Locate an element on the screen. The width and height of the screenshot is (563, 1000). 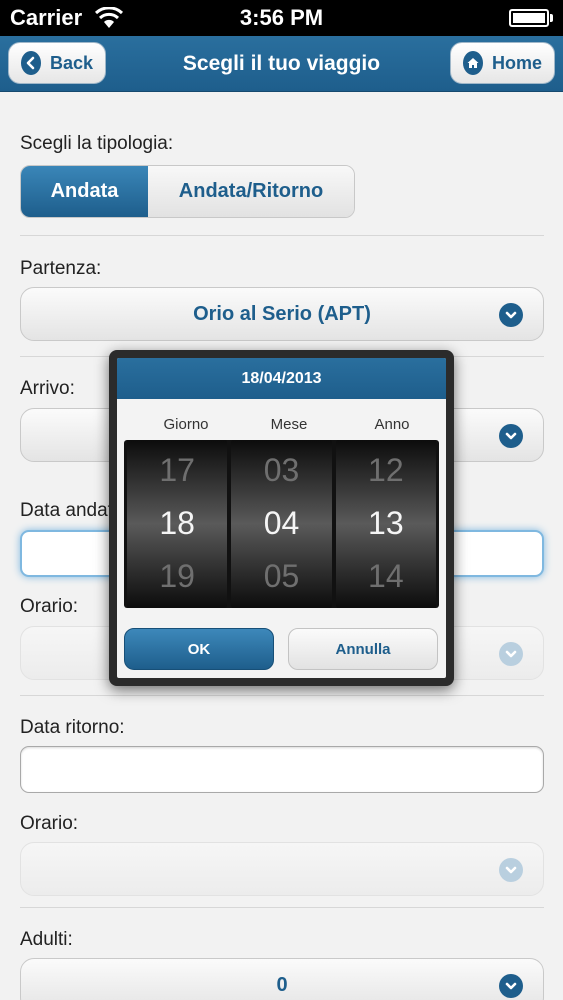
year-prev-value: 12 is located at coordinates (386, 470).